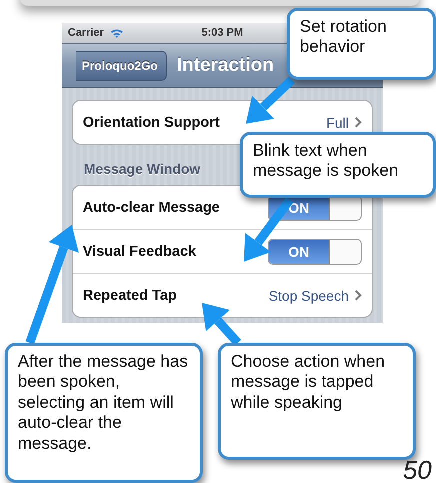 This screenshot has width=436, height=483. Describe the element at coordinates (140, 252) in the screenshot. I see `setting-label: Visual Feedback` at that location.